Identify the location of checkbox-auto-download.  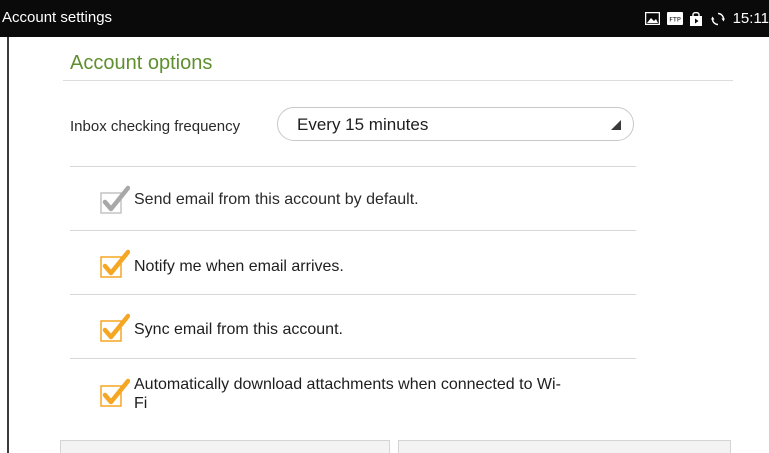
(115, 392).